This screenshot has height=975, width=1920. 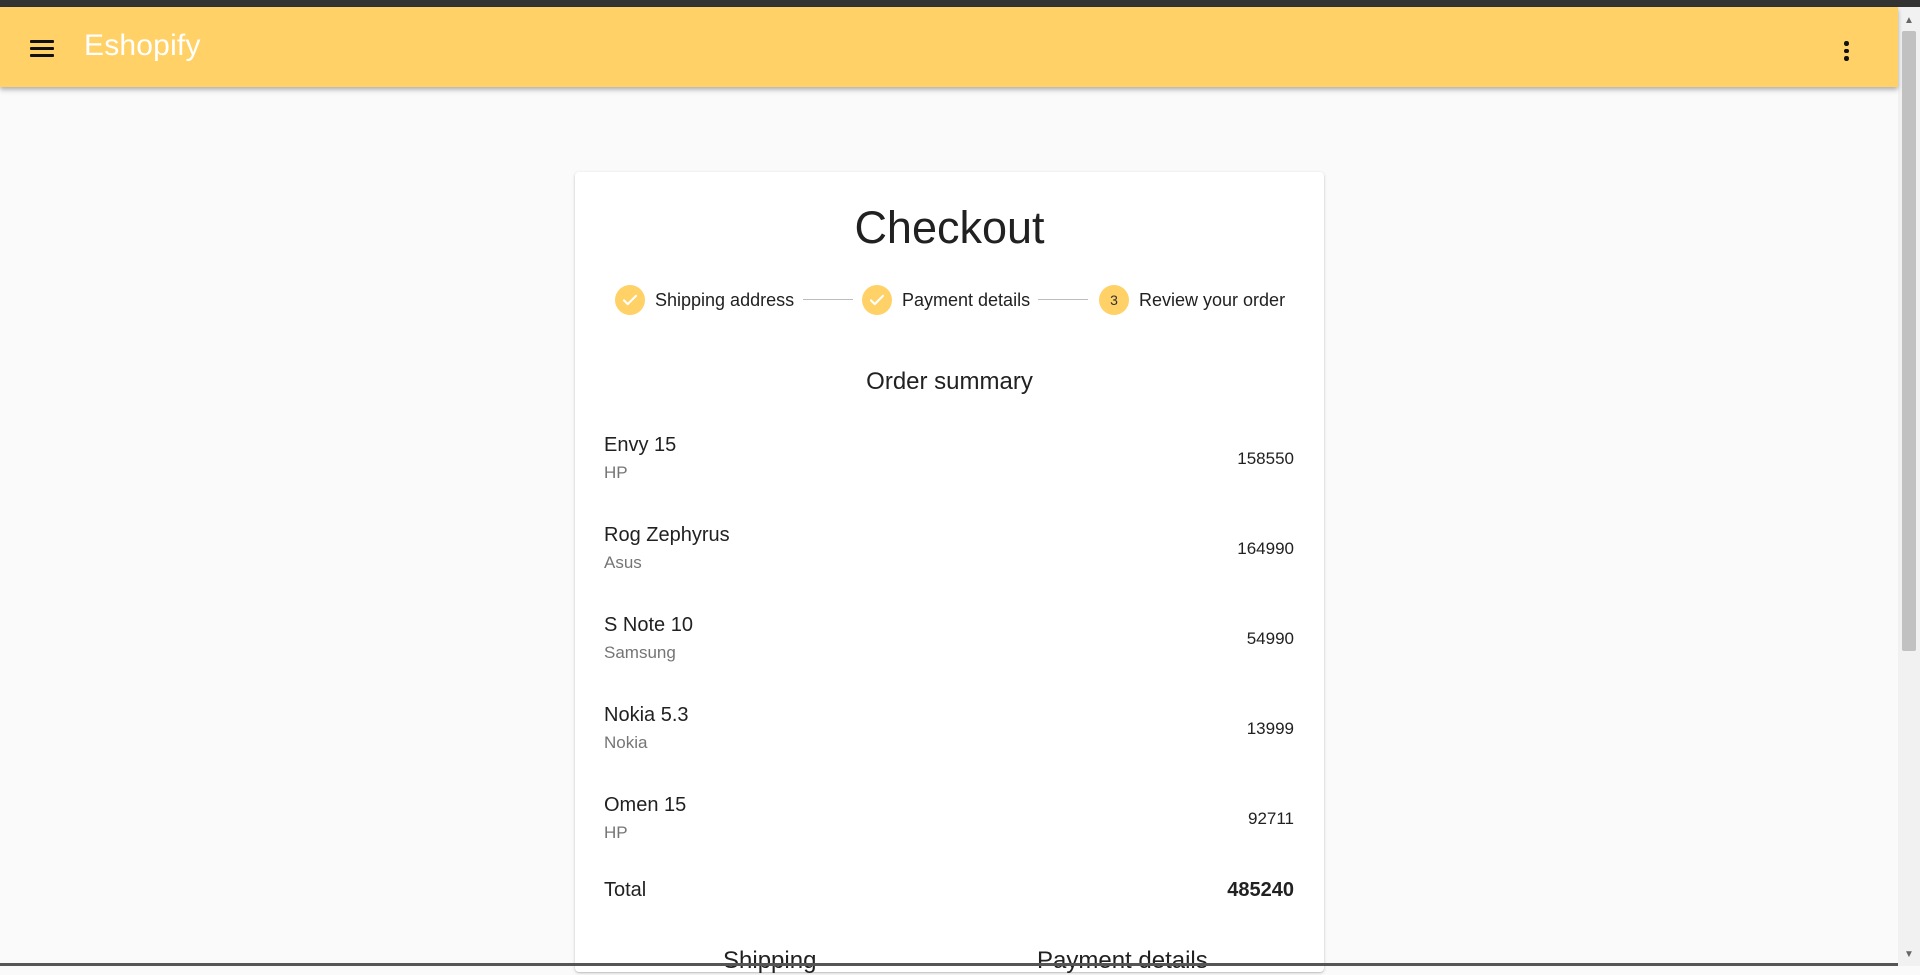 What do you see at coordinates (960, 3) in the screenshot?
I see `browser-top-strip` at bounding box center [960, 3].